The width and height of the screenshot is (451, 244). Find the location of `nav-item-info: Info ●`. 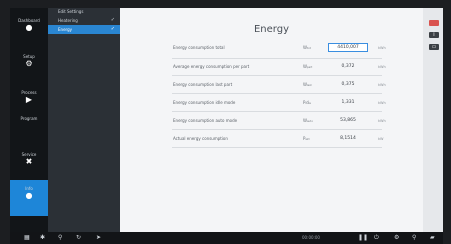

nav-item-info: Info ● is located at coordinates (29, 198).